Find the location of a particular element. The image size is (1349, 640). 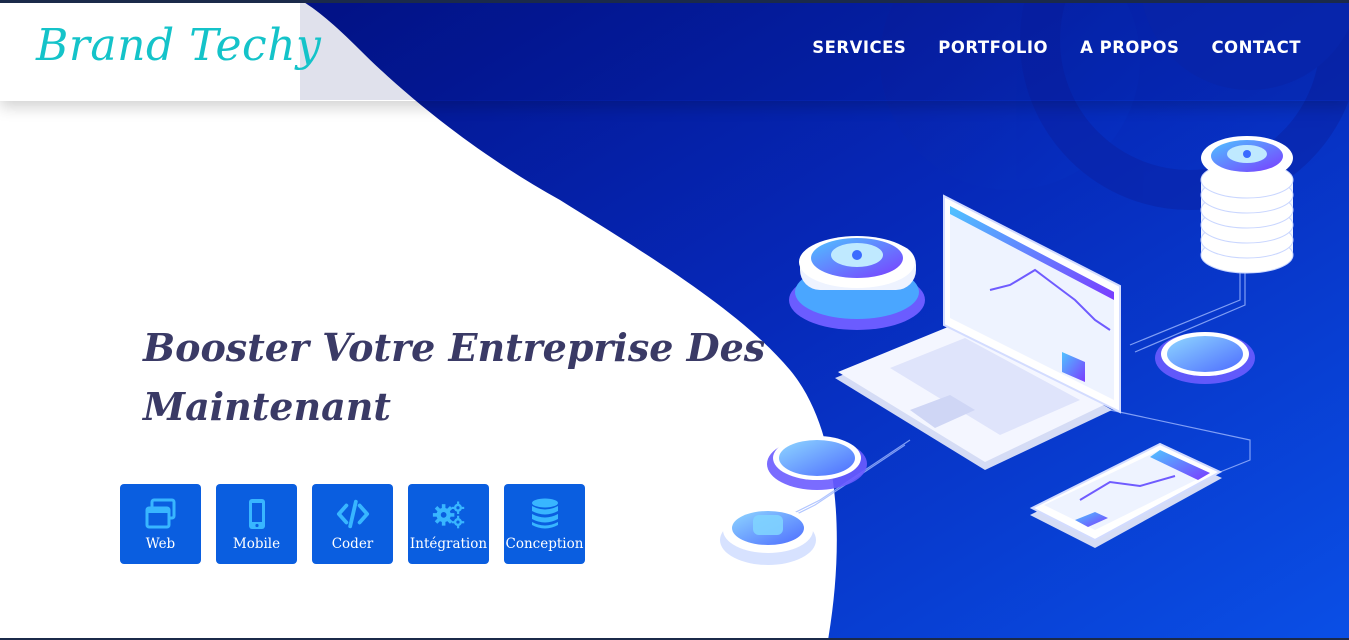

top-border is located at coordinates (674, 1).